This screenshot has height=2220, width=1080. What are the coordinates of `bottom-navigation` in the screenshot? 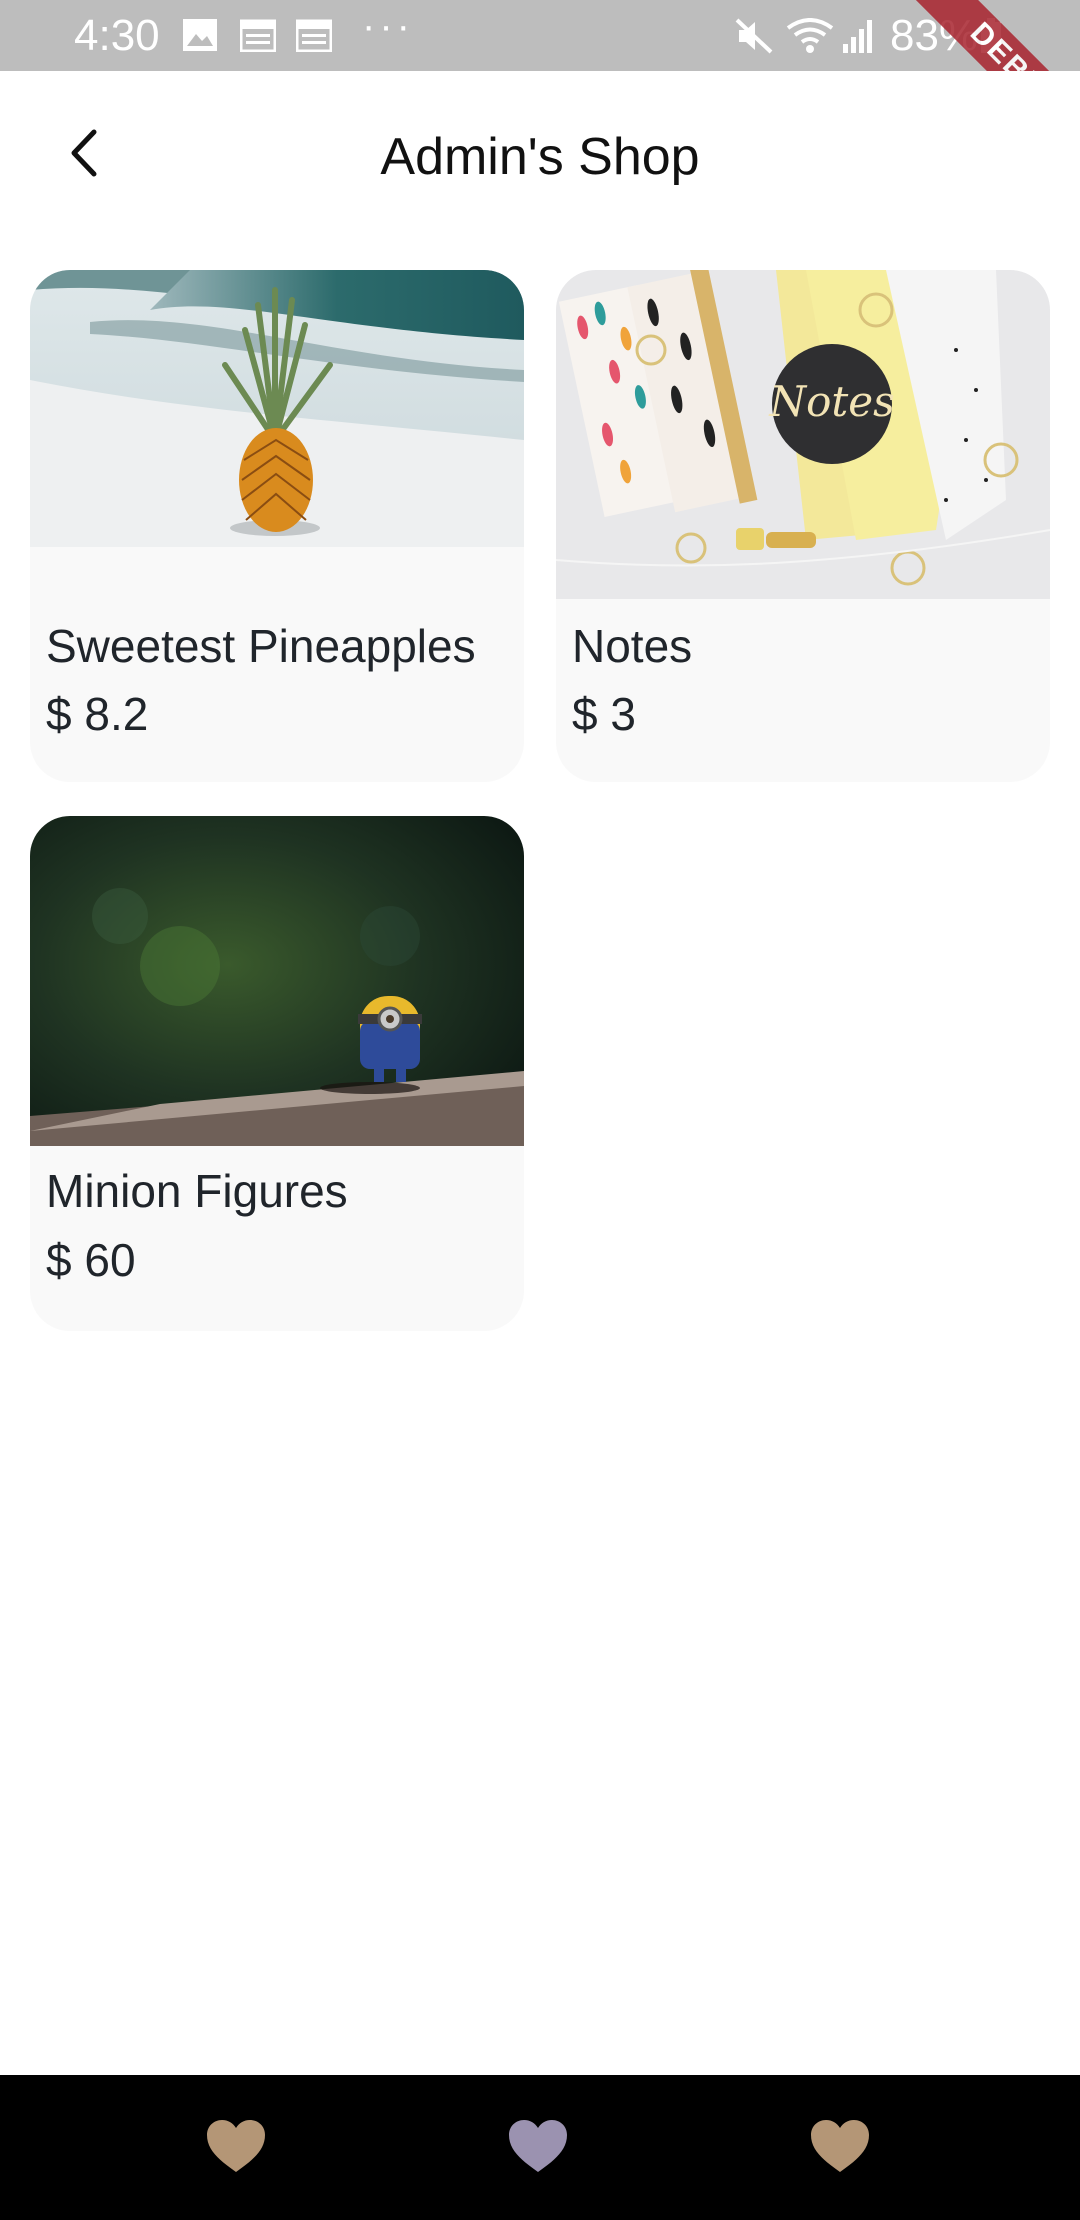 It's located at (540, 2147).